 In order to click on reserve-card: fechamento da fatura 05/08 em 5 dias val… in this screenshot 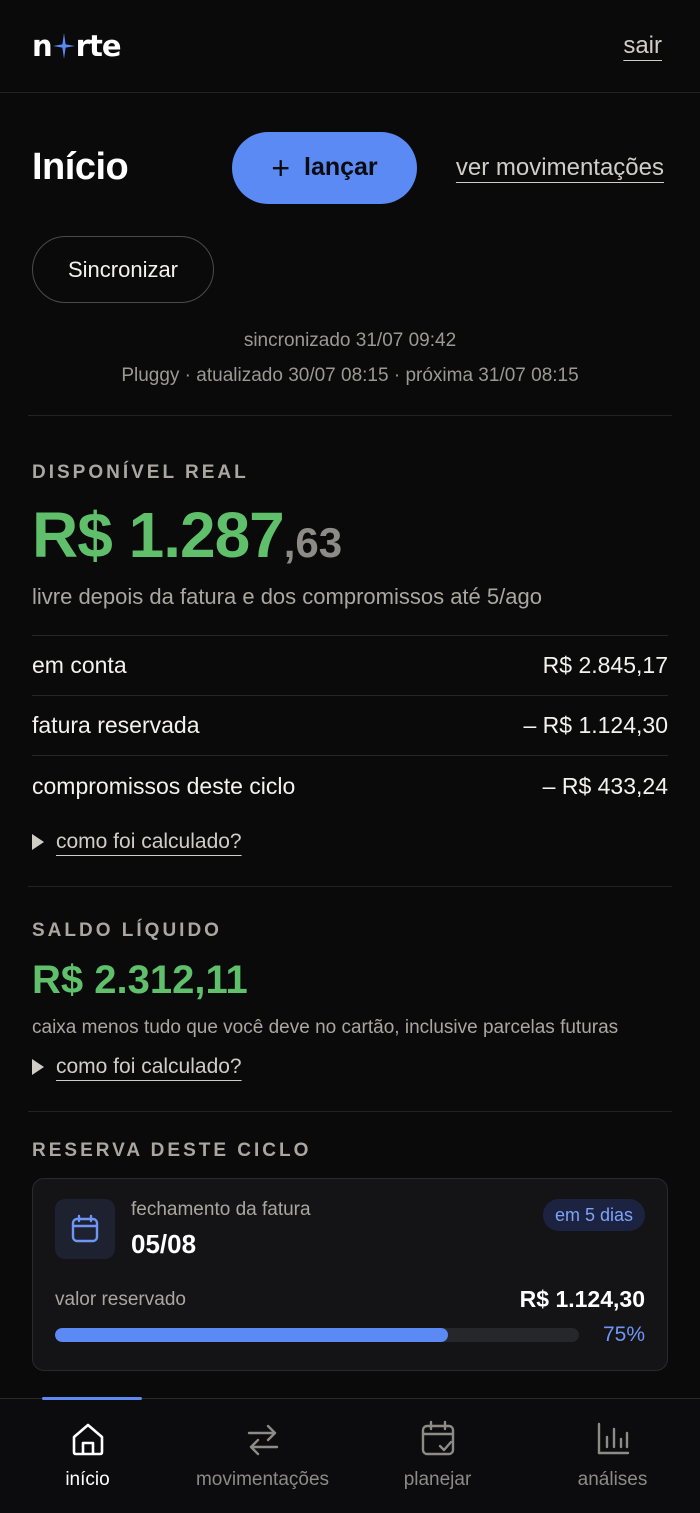, I will do `click(350, 1274)`.